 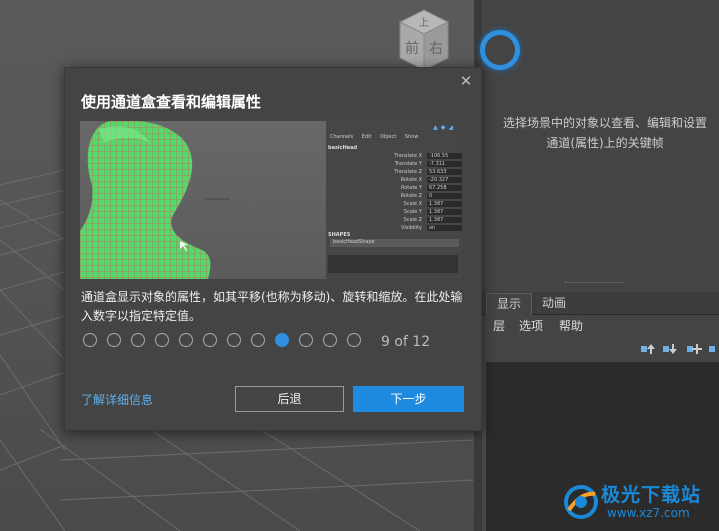 What do you see at coordinates (396, 189) in the screenshot?
I see `preview-attribute-row: Rotate Y 67.258` at bounding box center [396, 189].